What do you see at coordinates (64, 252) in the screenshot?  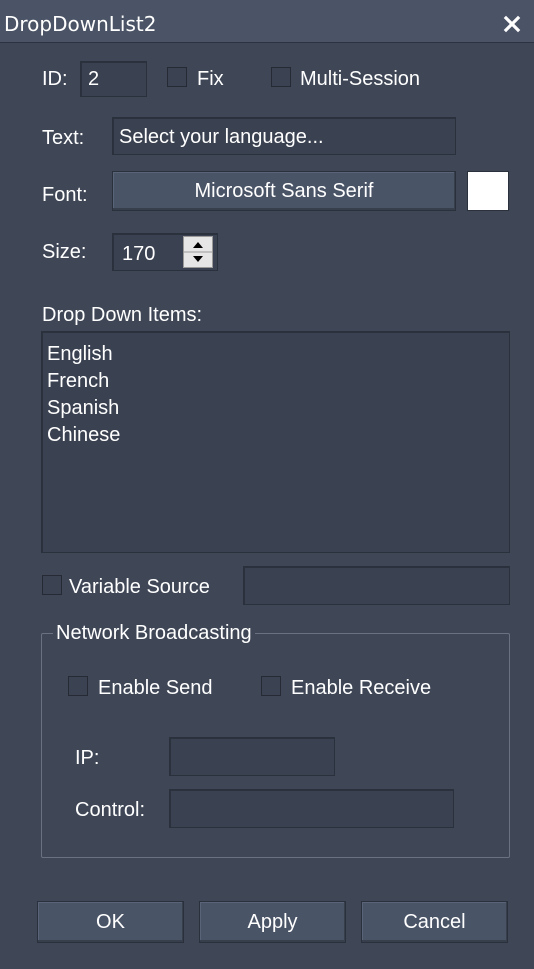 I see `size-label: Size:` at bounding box center [64, 252].